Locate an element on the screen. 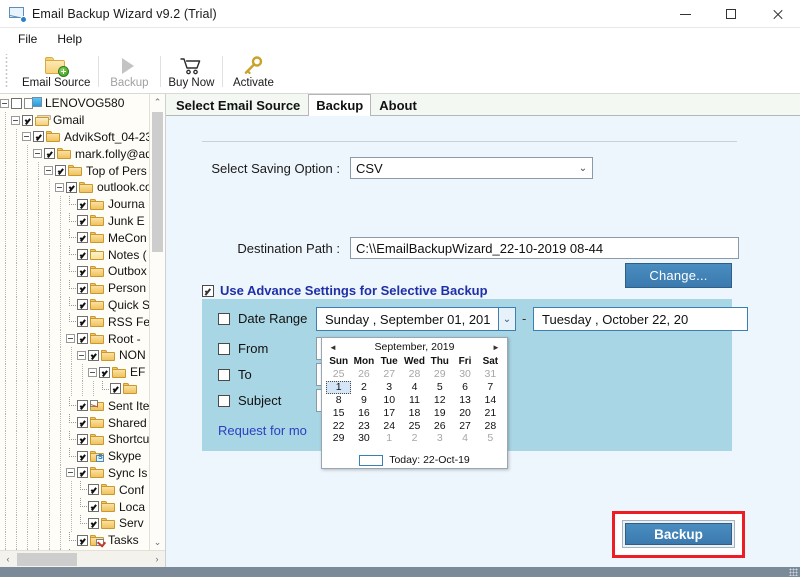  tab-backup: Backup is located at coordinates (340, 105).